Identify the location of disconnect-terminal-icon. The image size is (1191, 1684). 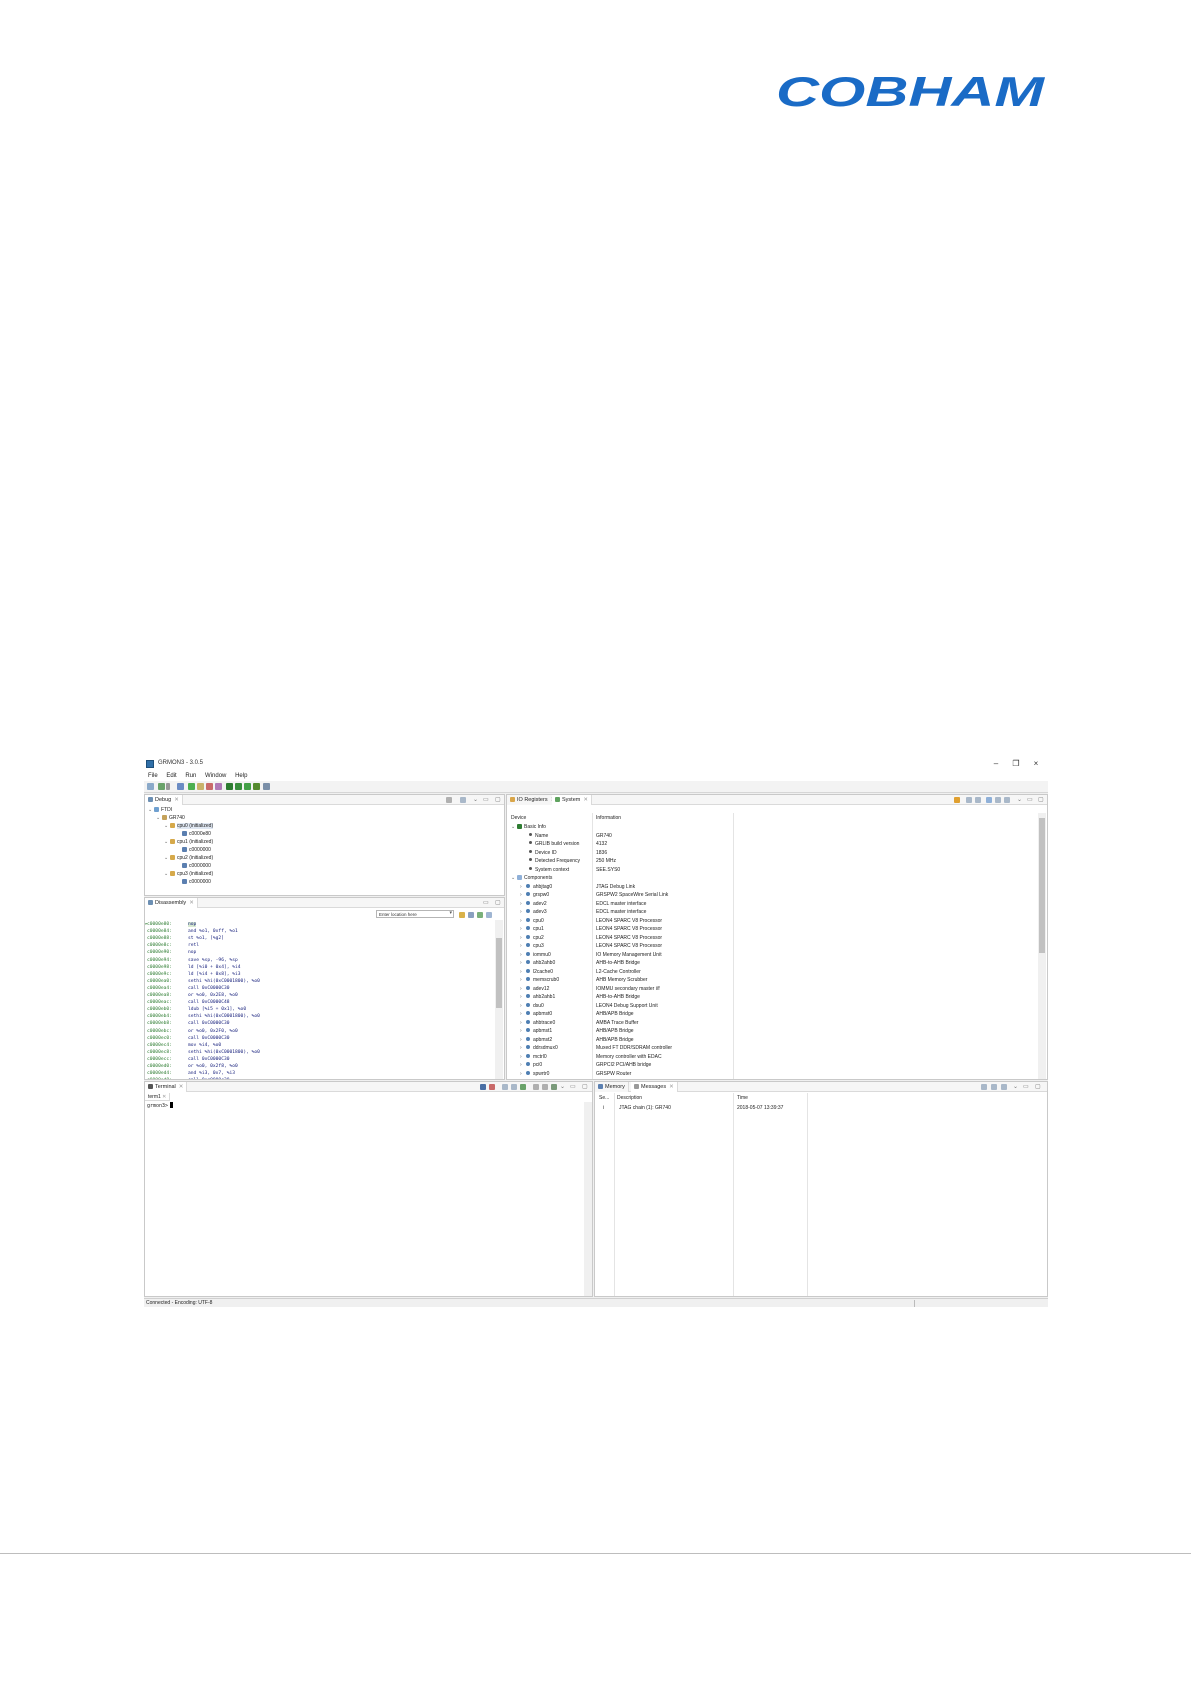
(492, 1087).